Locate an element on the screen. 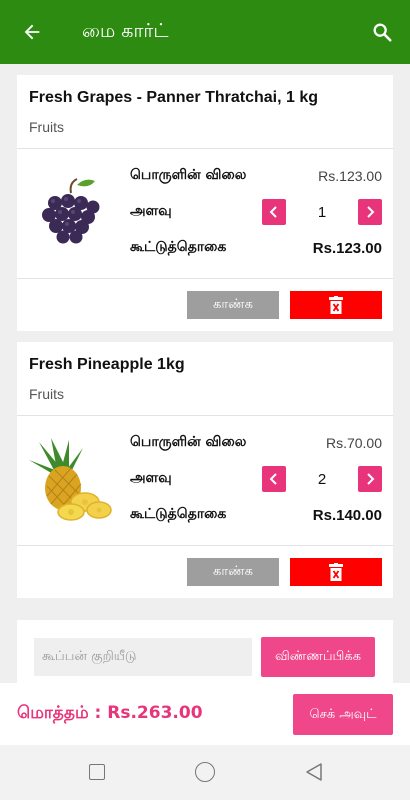 The image size is (410, 800). back-icon is located at coordinates (314, 772).